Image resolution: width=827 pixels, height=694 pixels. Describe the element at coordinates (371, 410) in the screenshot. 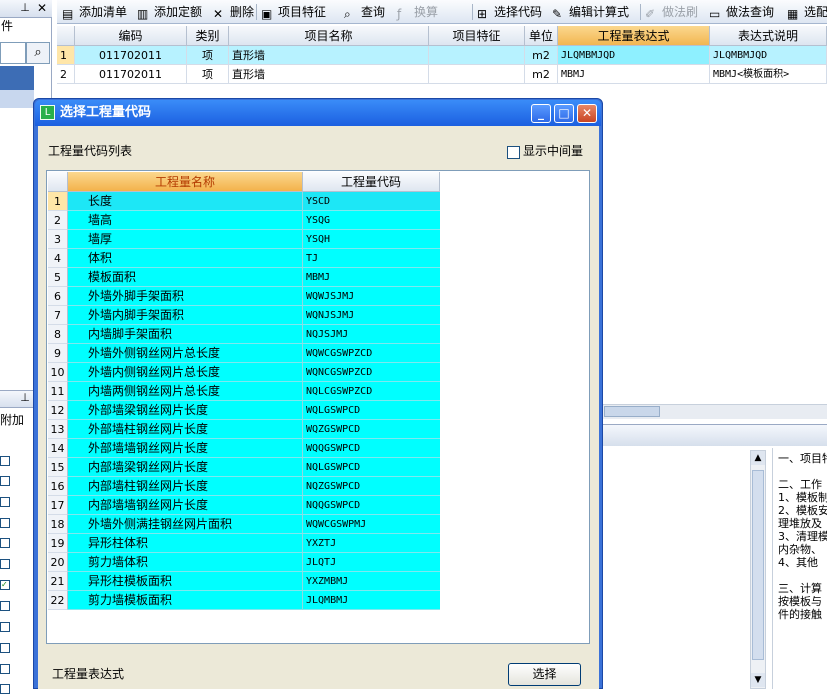

I see `quantity-code-cell: WQLGSWPCD` at that location.